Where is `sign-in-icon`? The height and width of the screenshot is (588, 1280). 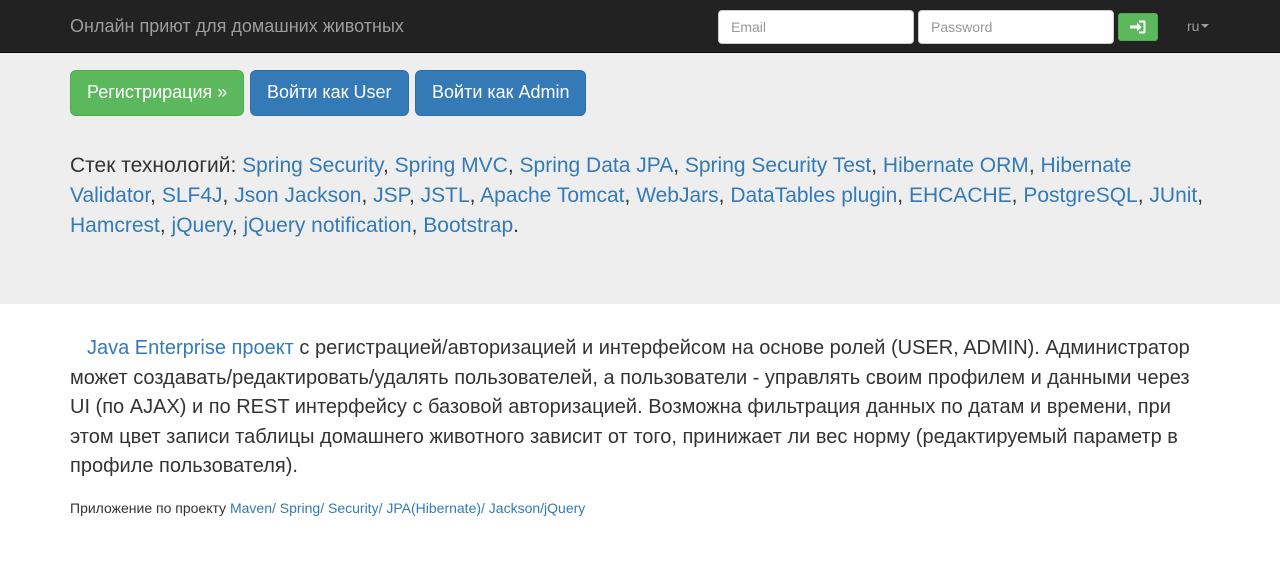
sign-in-icon is located at coordinates (1138, 27).